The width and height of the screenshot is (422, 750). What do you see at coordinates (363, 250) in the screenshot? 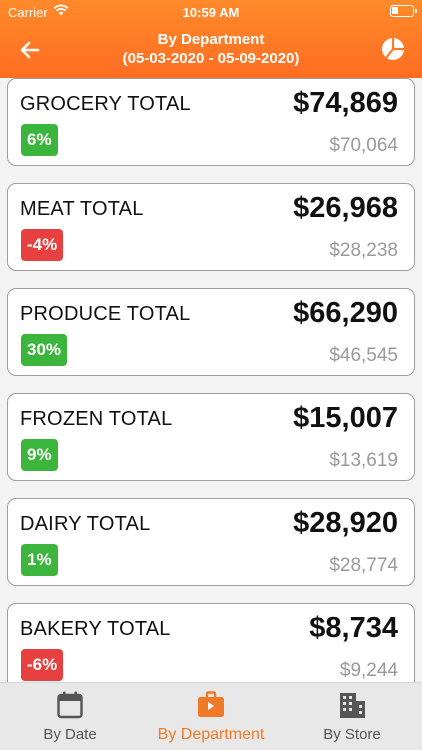
I see `previous-total: $28,238` at bounding box center [363, 250].